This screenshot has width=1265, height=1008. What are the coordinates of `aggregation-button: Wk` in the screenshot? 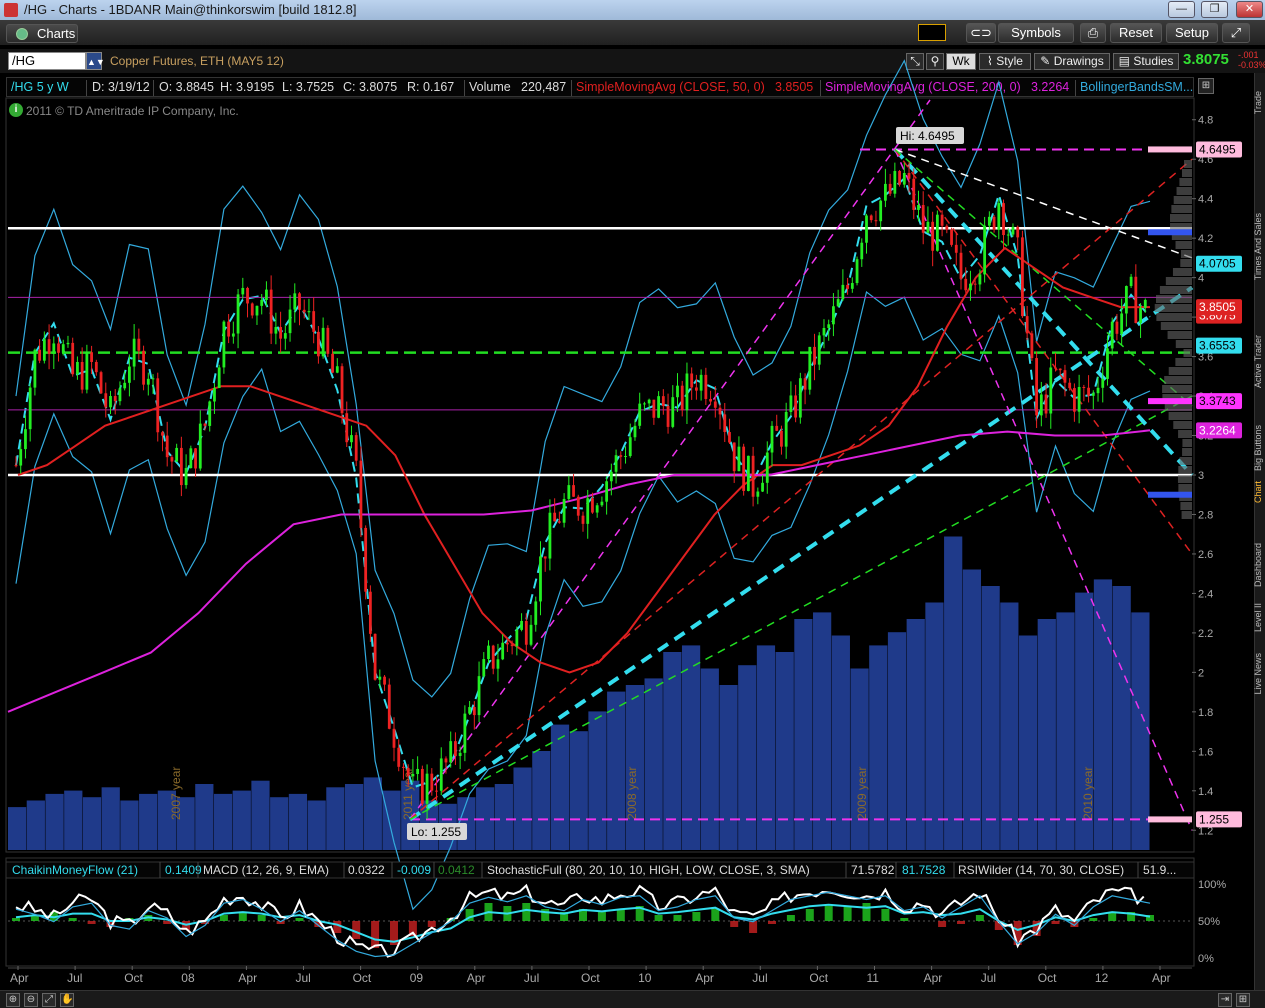 It's located at (961, 61).